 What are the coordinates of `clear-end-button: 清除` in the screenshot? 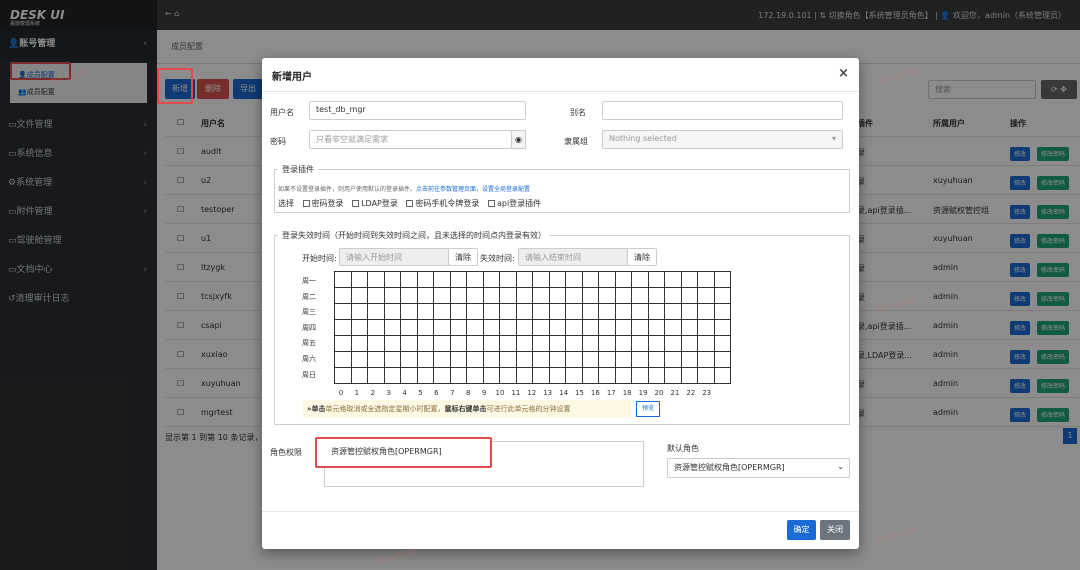 It's located at (642, 257).